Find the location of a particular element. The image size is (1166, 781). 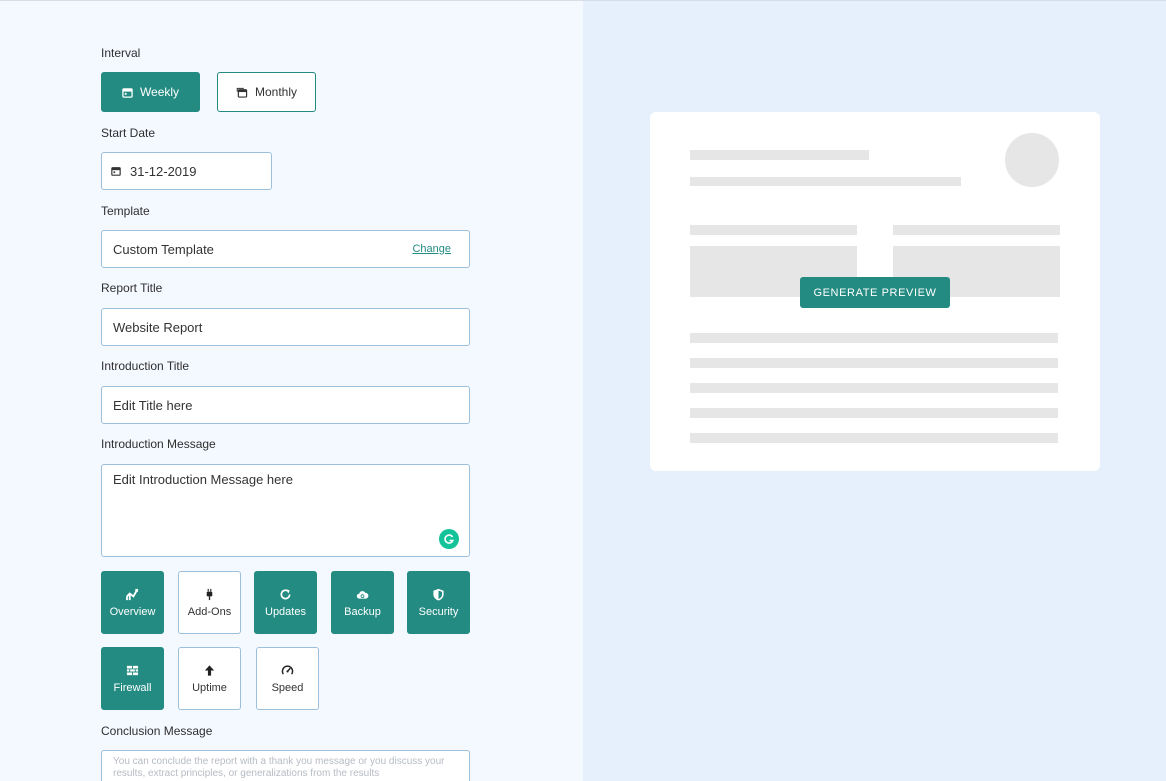

intro-title-input: Edit Title here is located at coordinates (285, 405).